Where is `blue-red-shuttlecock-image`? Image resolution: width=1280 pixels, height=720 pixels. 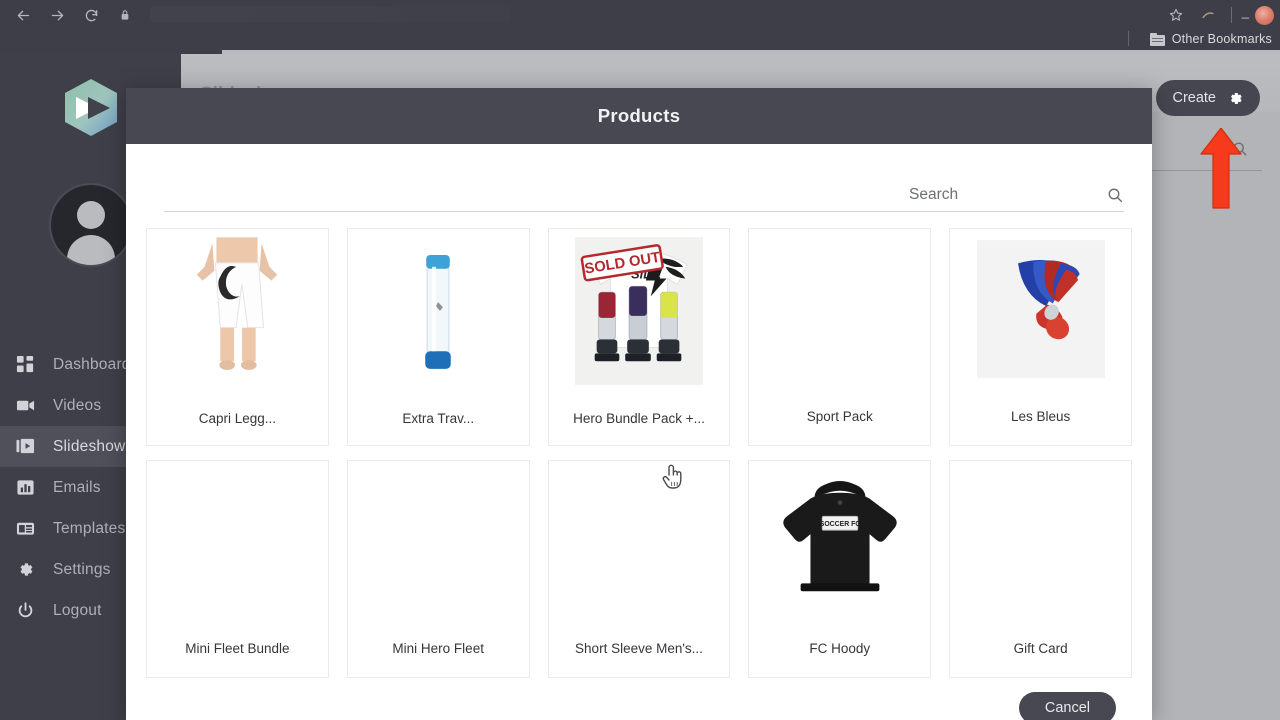 blue-red-shuttlecock-image is located at coordinates (1040, 309).